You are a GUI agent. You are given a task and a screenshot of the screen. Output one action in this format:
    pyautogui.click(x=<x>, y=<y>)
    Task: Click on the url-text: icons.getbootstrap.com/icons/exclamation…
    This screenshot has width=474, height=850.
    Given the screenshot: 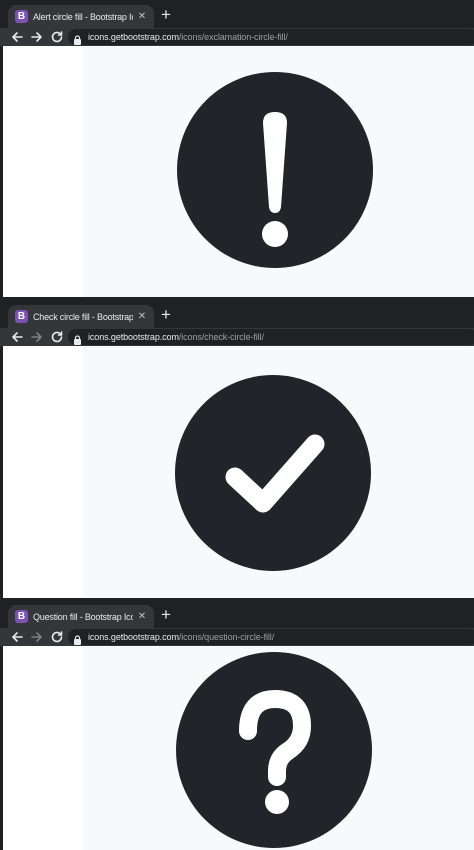 What is the action you would take?
    pyautogui.click(x=188, y=37)
    